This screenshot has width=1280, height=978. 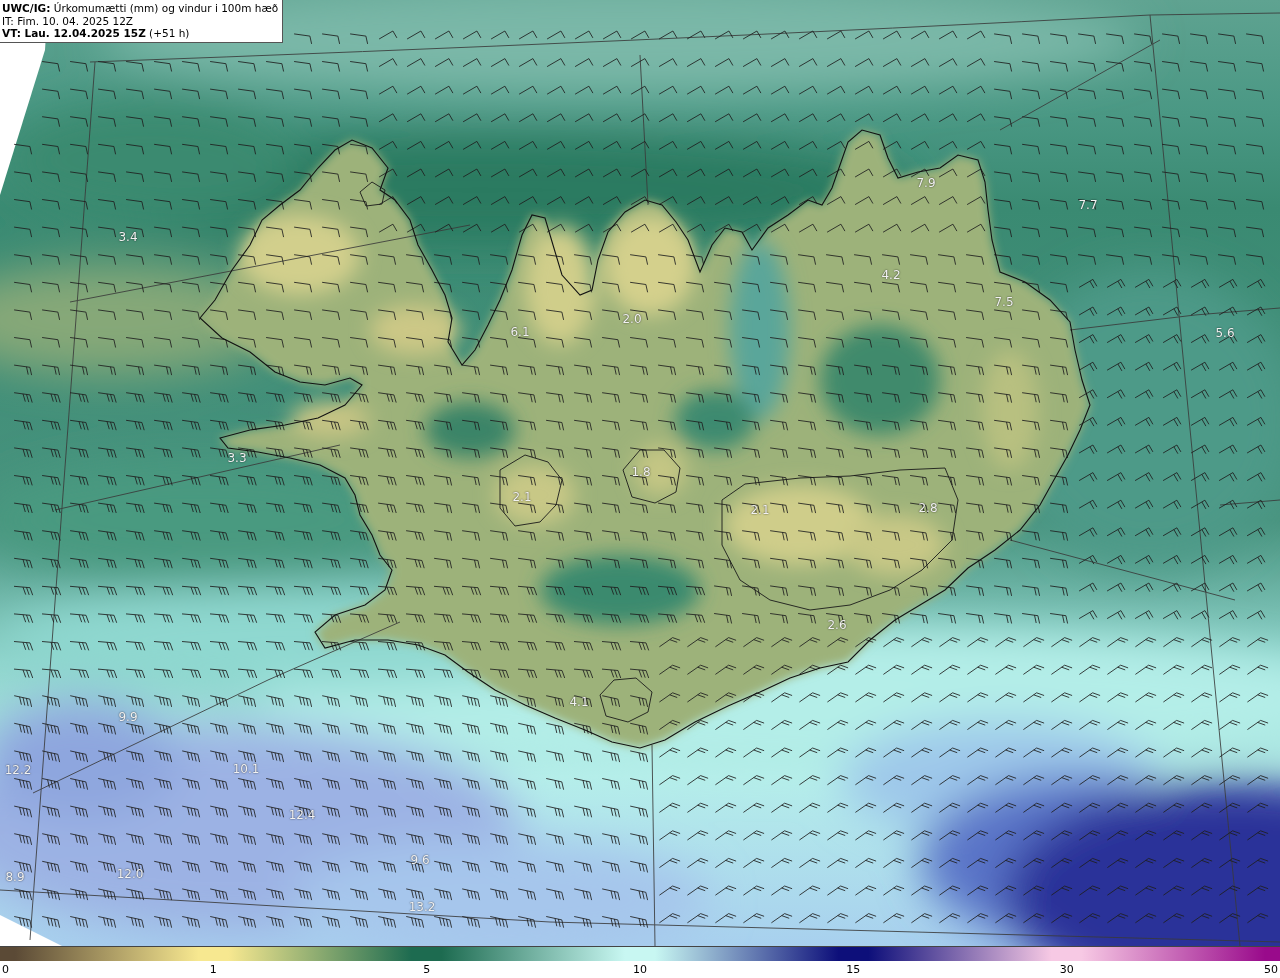 I want to click on scale-tick-label: 1, so click(x=213, y=969).